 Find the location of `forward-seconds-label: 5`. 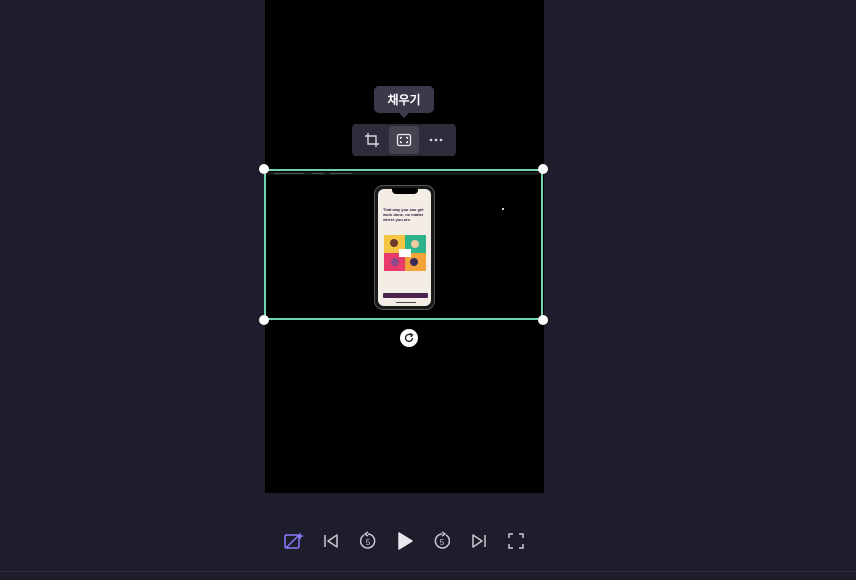

forward-seconds-label: 5 is located at coordinates (442, 542).